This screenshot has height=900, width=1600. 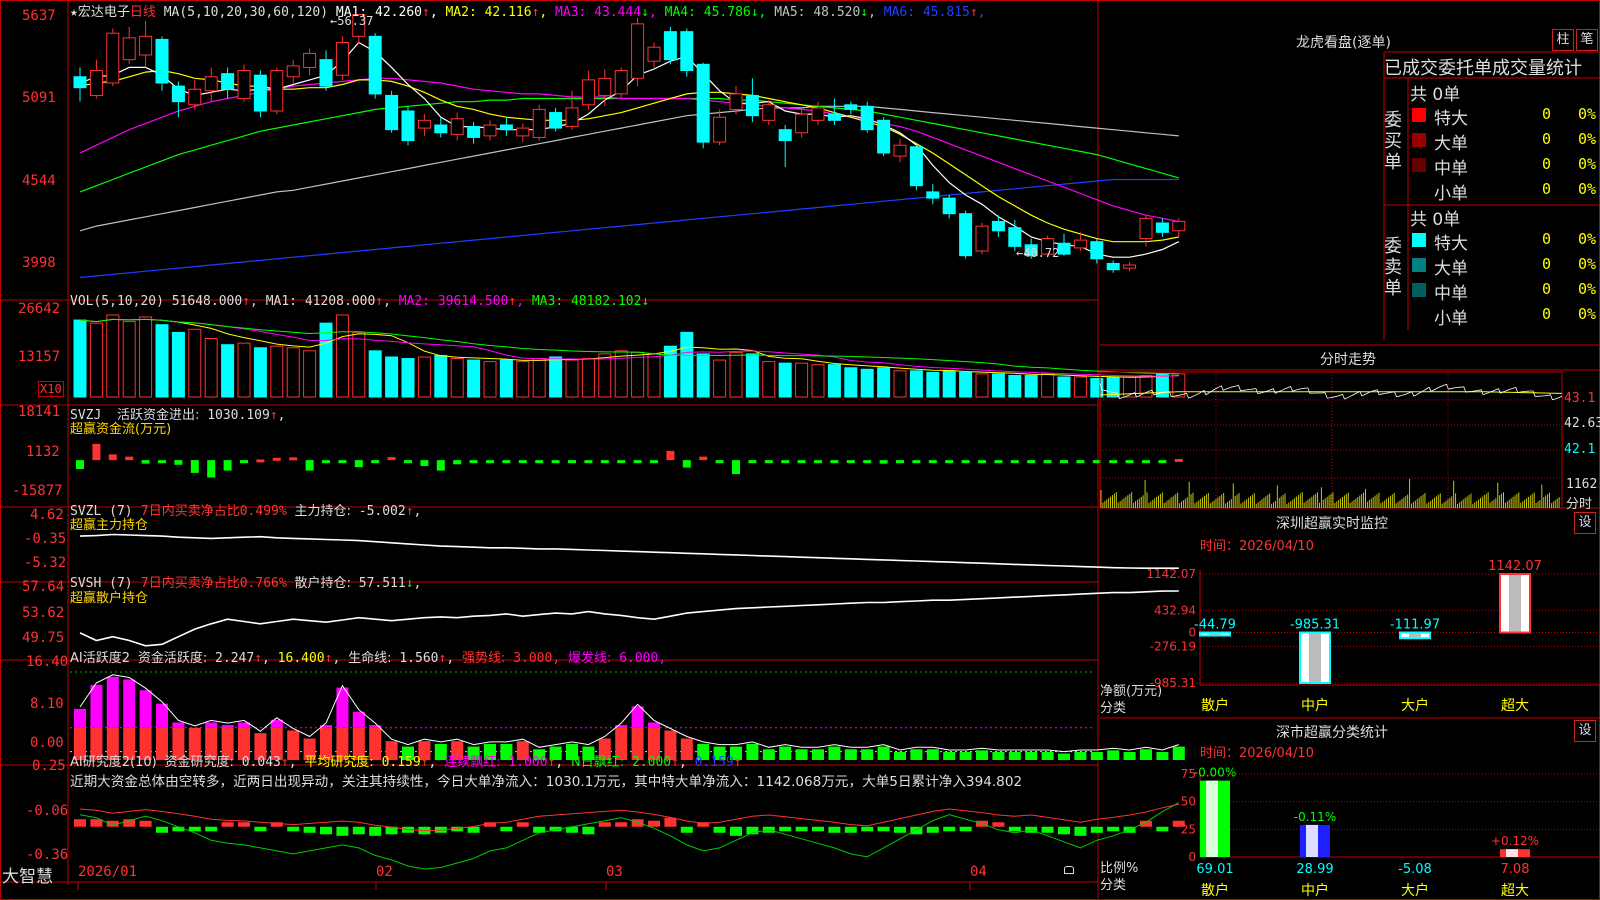 What do you see at coordinates (45, 539) in the screenshot?
I see `svzl-axis-label-1: -0.35` at bounding box center [45, 539].